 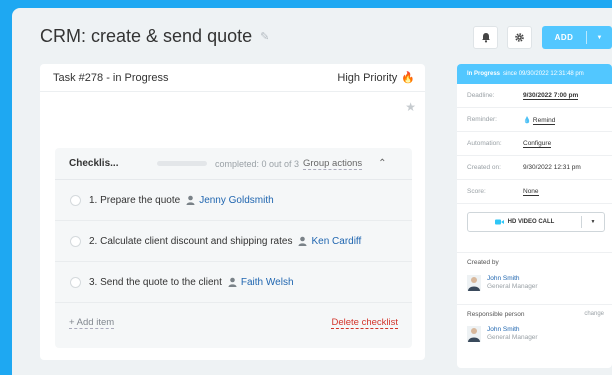 What do you see at coordinates (594, 314) in the screenshot?
I see `change-responsible-link: change` at bounding box center [594, 314].